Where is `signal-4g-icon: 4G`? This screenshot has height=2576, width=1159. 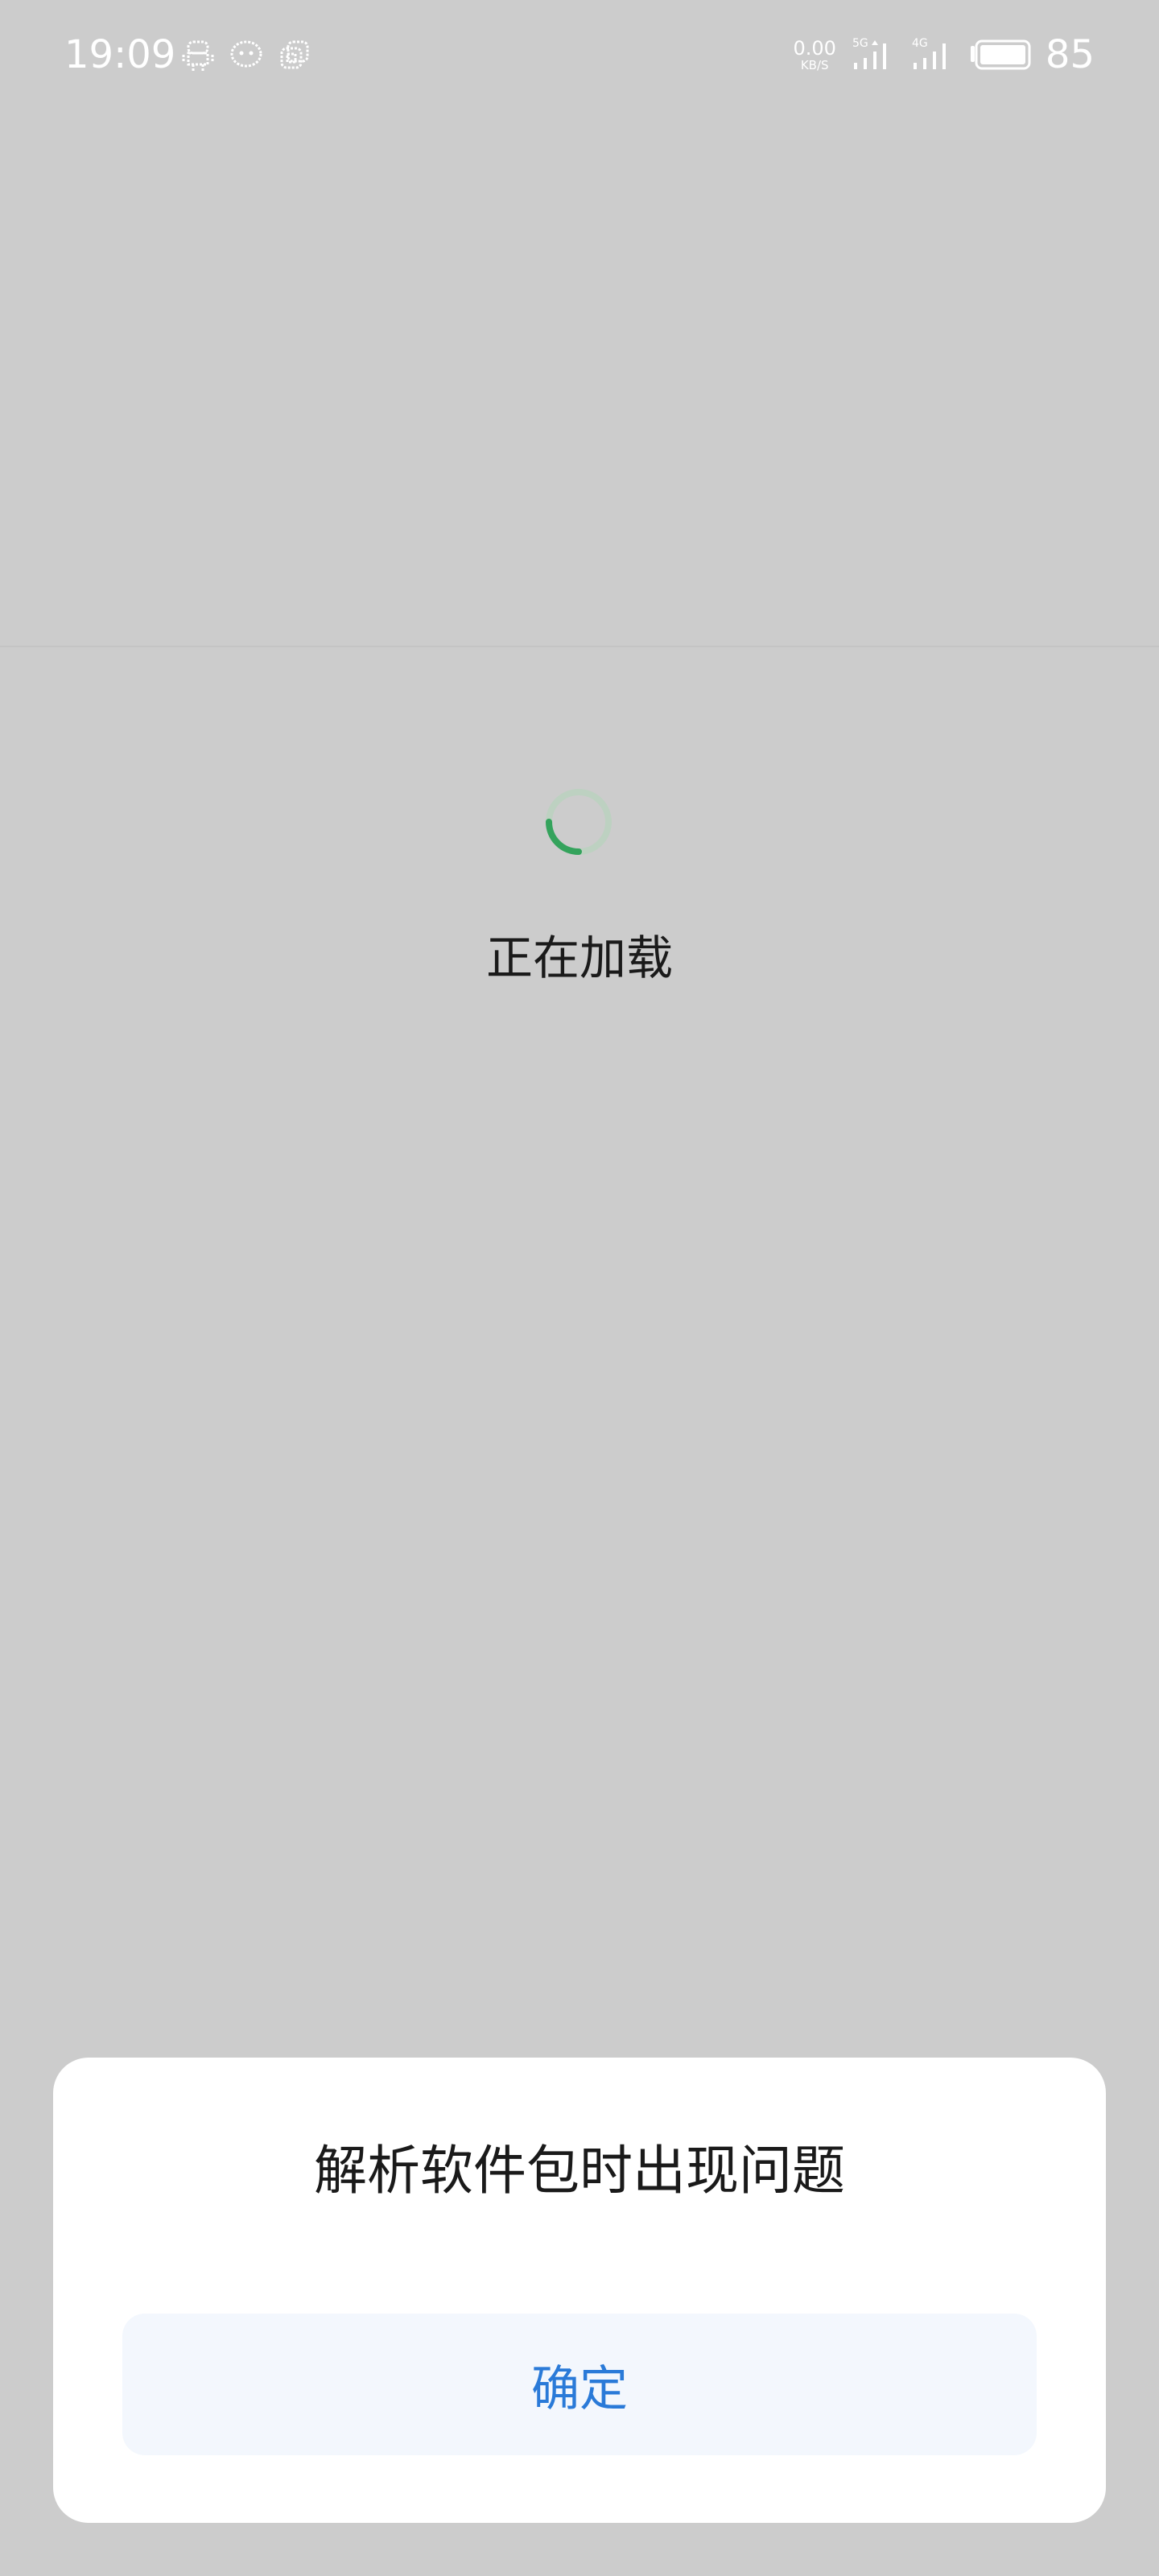 signal-4g-icon: 4G is located at coordinates (932, 54).